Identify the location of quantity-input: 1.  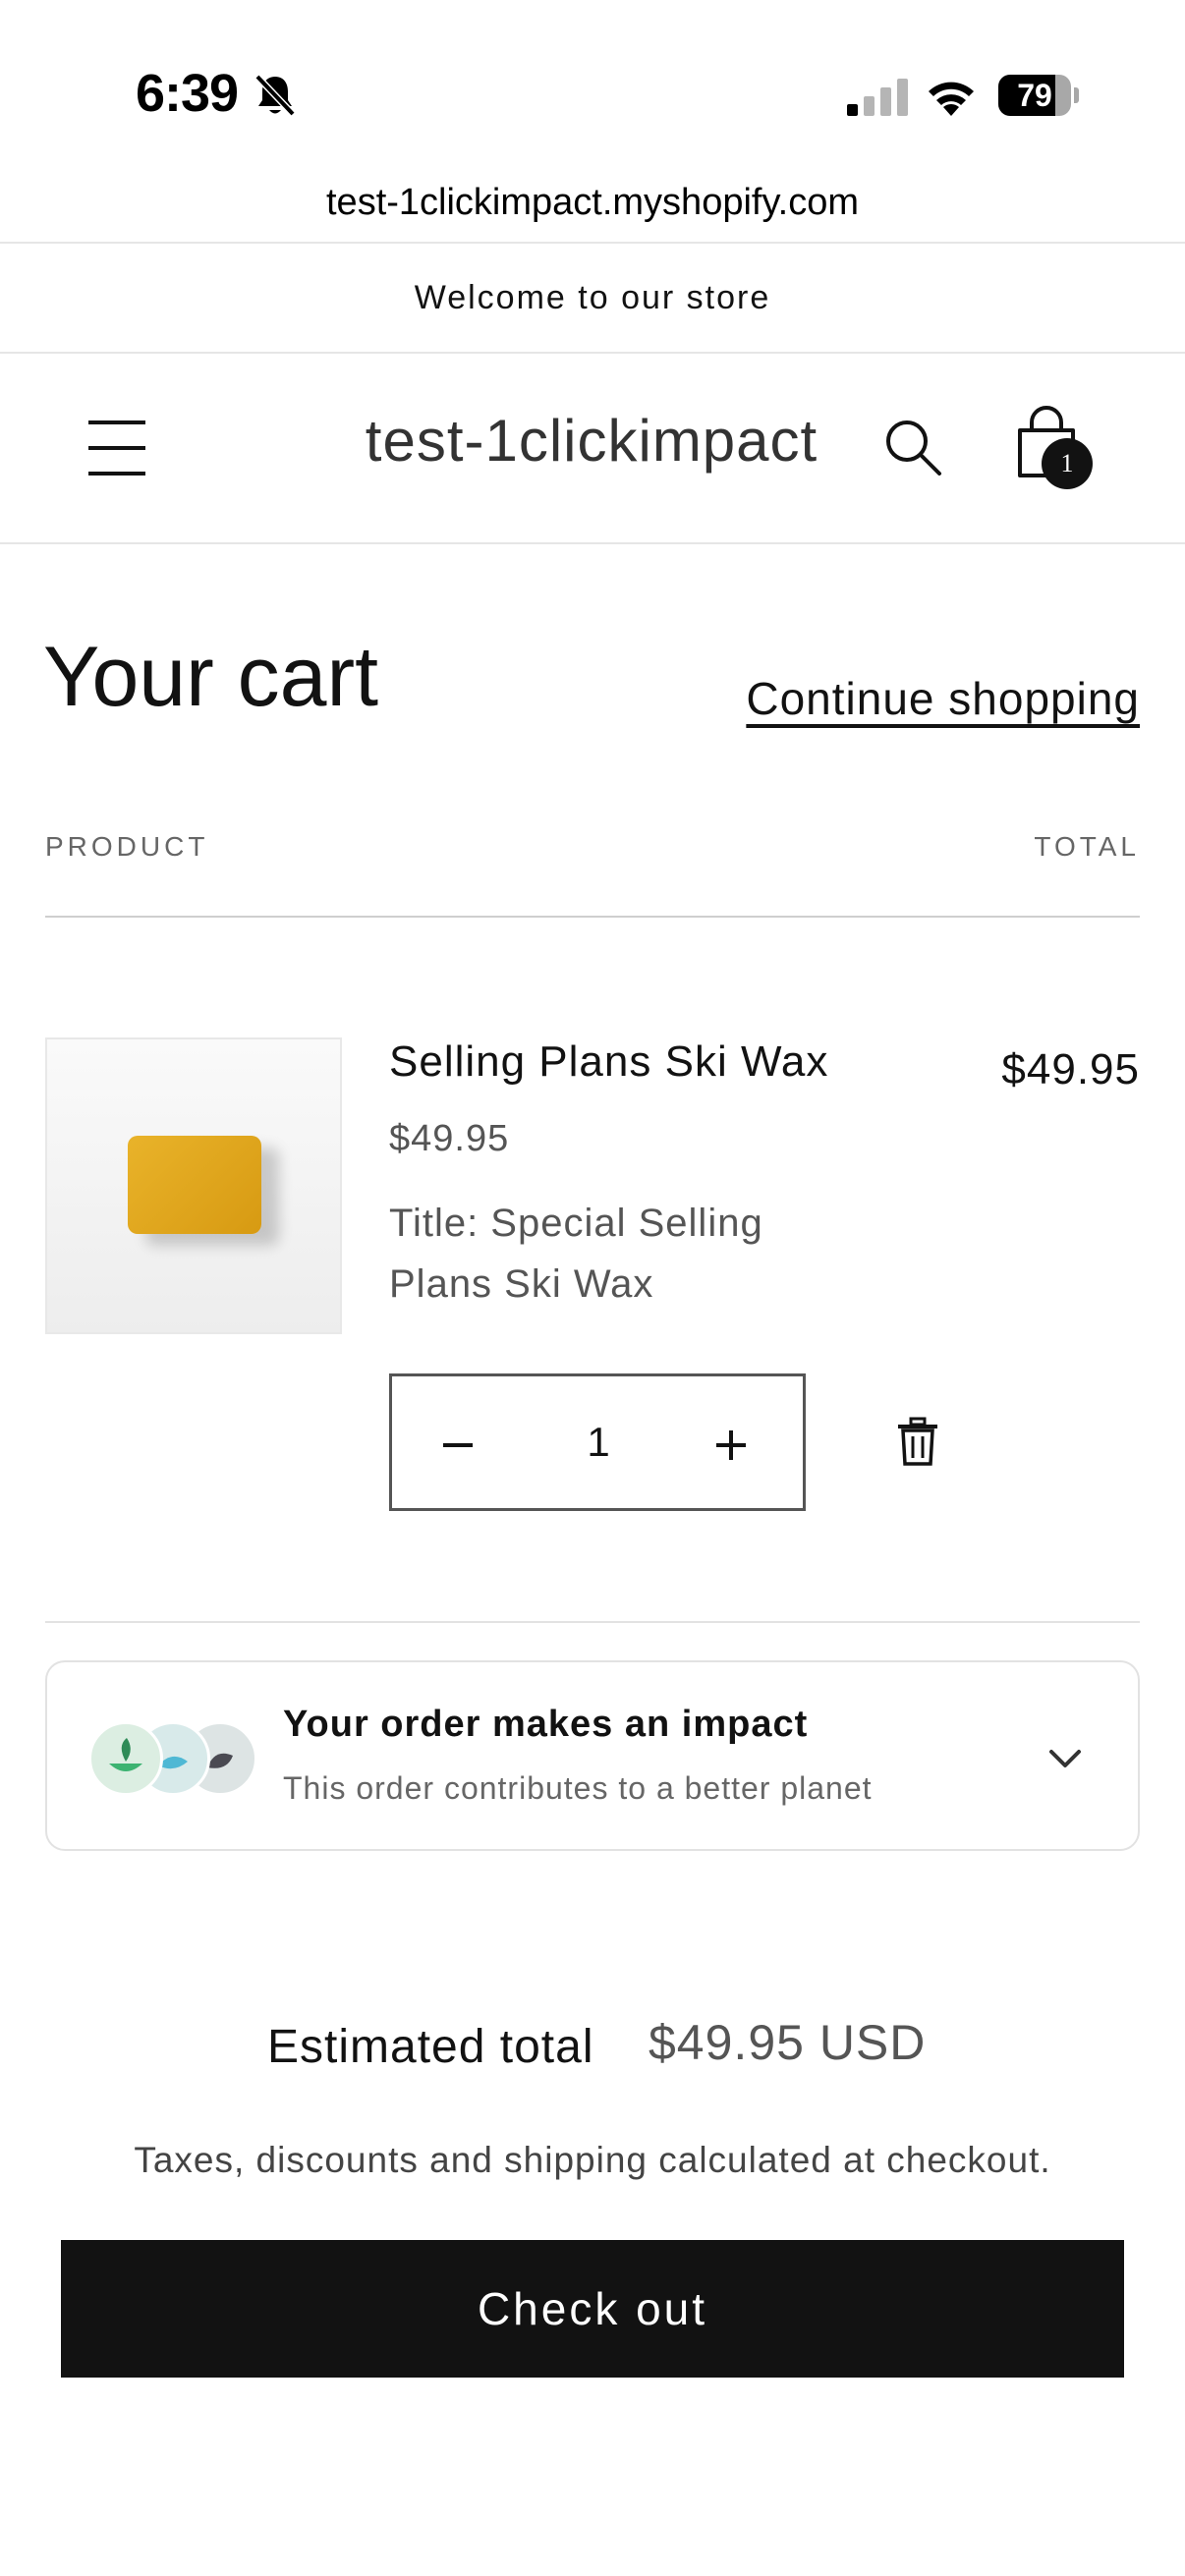
(598, 1442).